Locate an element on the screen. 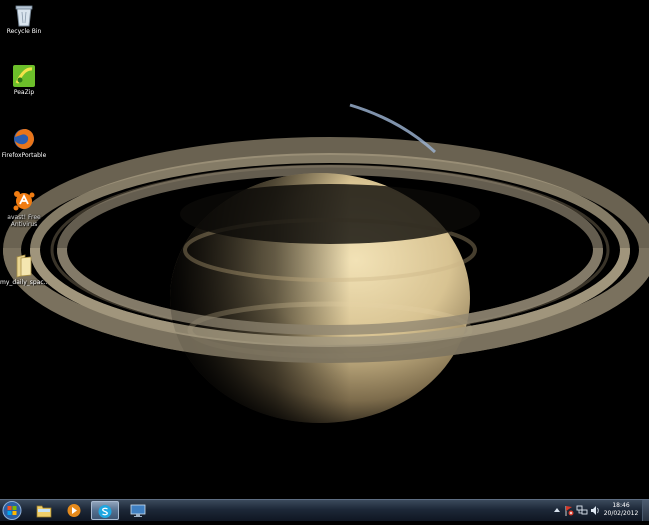 The height and width of the screenshot is (525, 649). volume-icon is located at coordinates (595, 510).